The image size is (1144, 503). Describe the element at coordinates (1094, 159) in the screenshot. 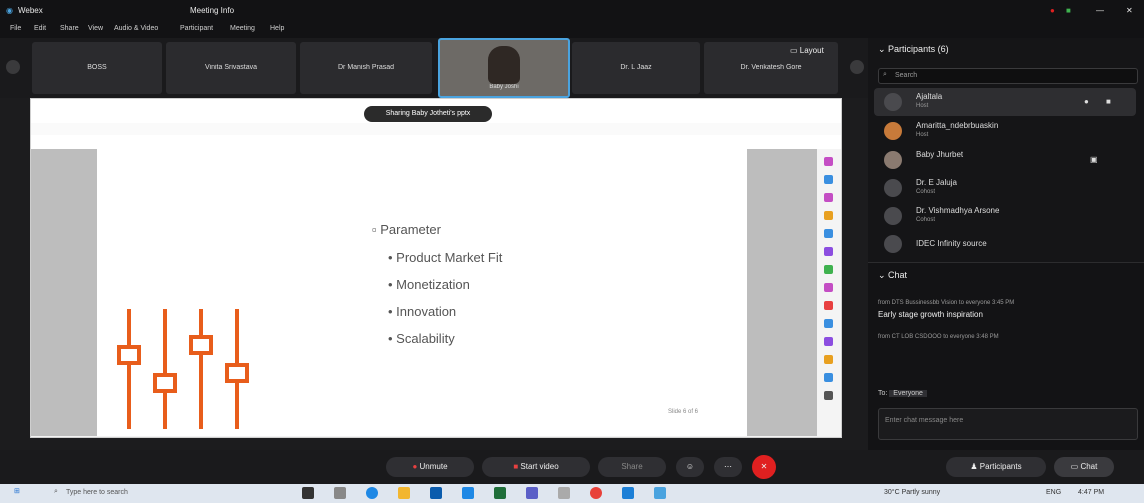

I see `share-indicator-icon: ▣` at that location.